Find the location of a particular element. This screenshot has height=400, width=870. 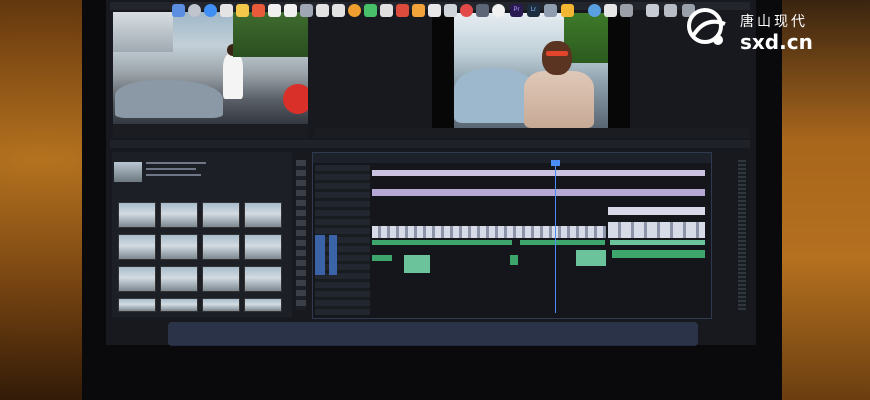

playhead is located at coordinates (555, 236).